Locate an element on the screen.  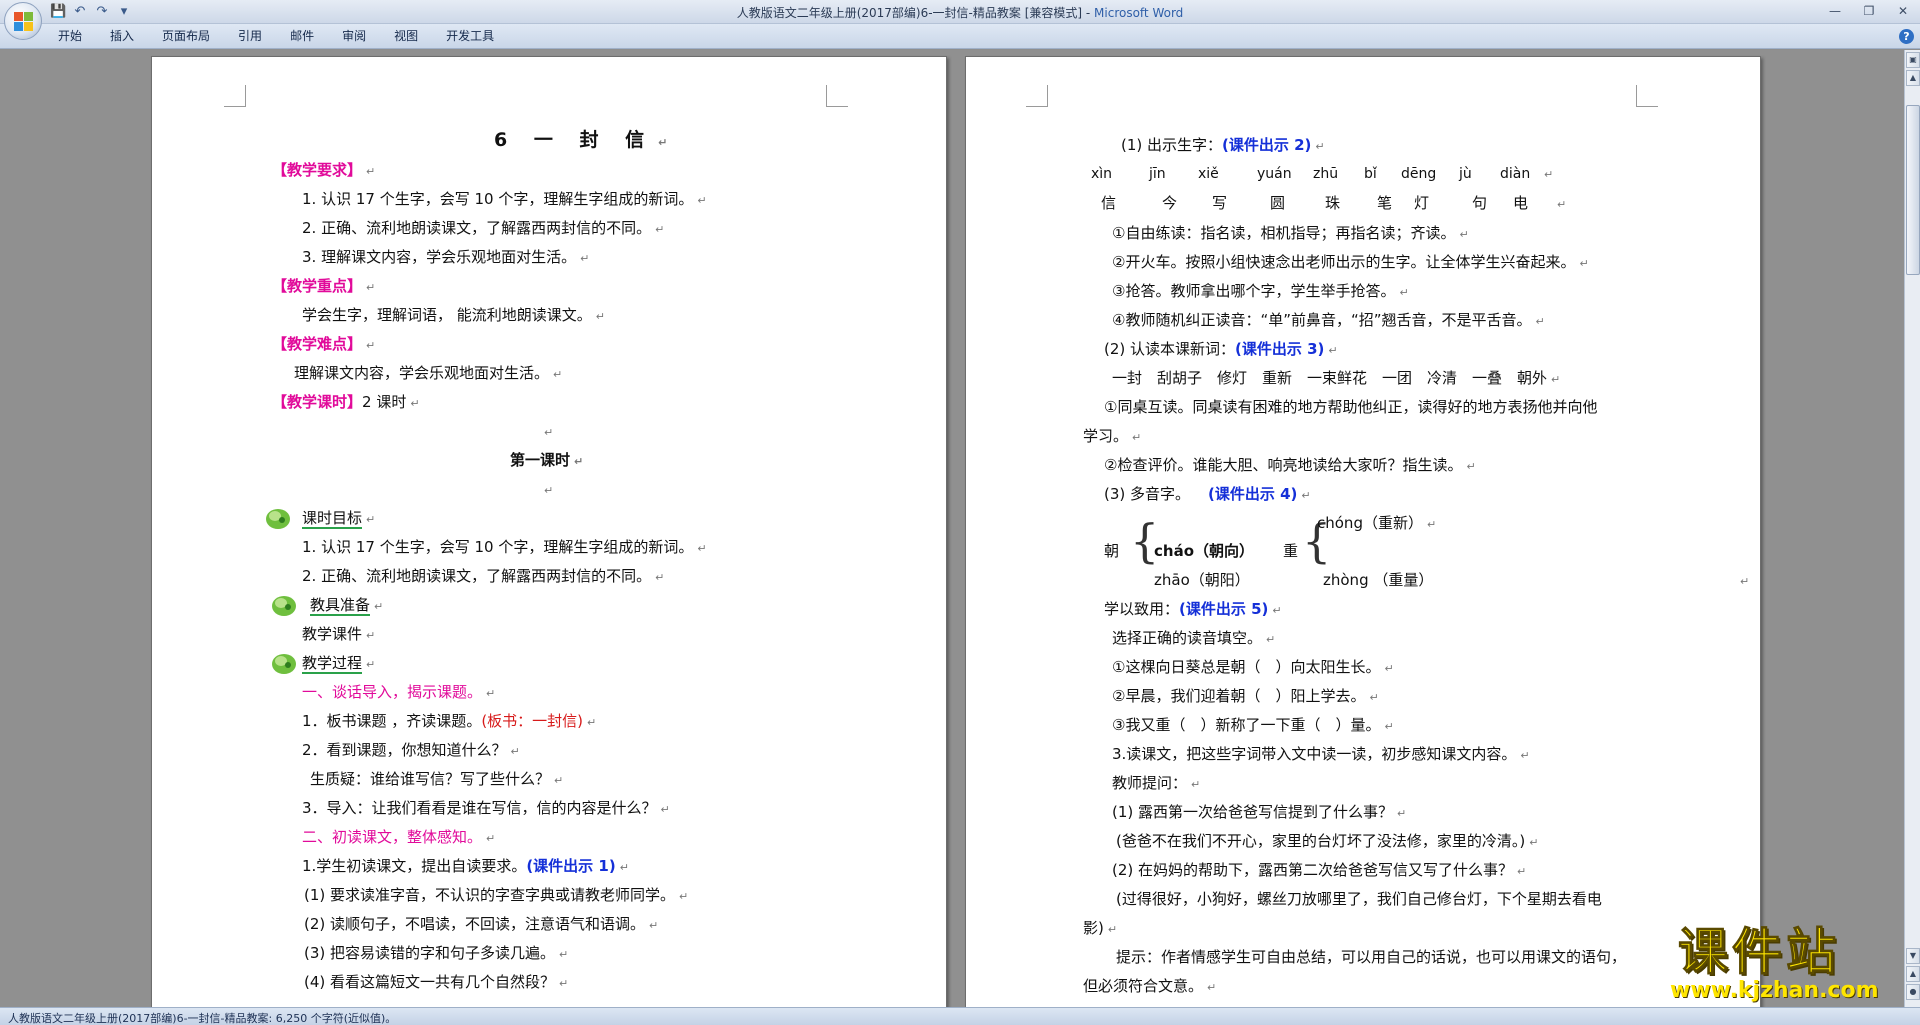
key-heading: 【教学重点】 ↵ is located at coordinates (324, 286).